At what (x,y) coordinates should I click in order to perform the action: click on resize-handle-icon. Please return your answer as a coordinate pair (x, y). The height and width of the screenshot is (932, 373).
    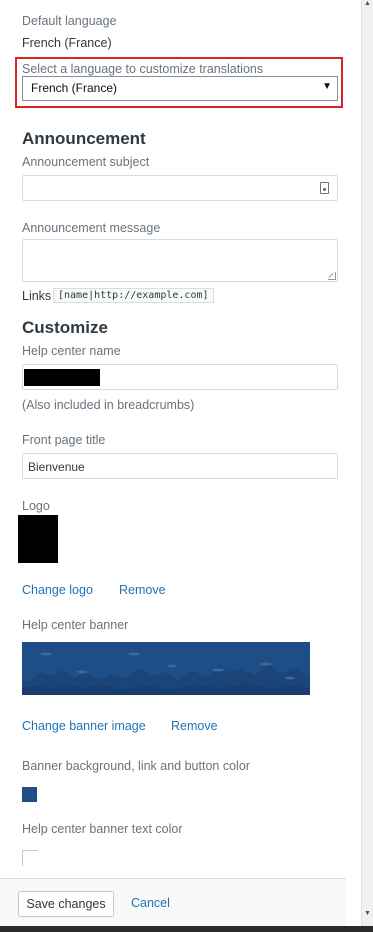
    Looking at the image, I should click on (332, 276).